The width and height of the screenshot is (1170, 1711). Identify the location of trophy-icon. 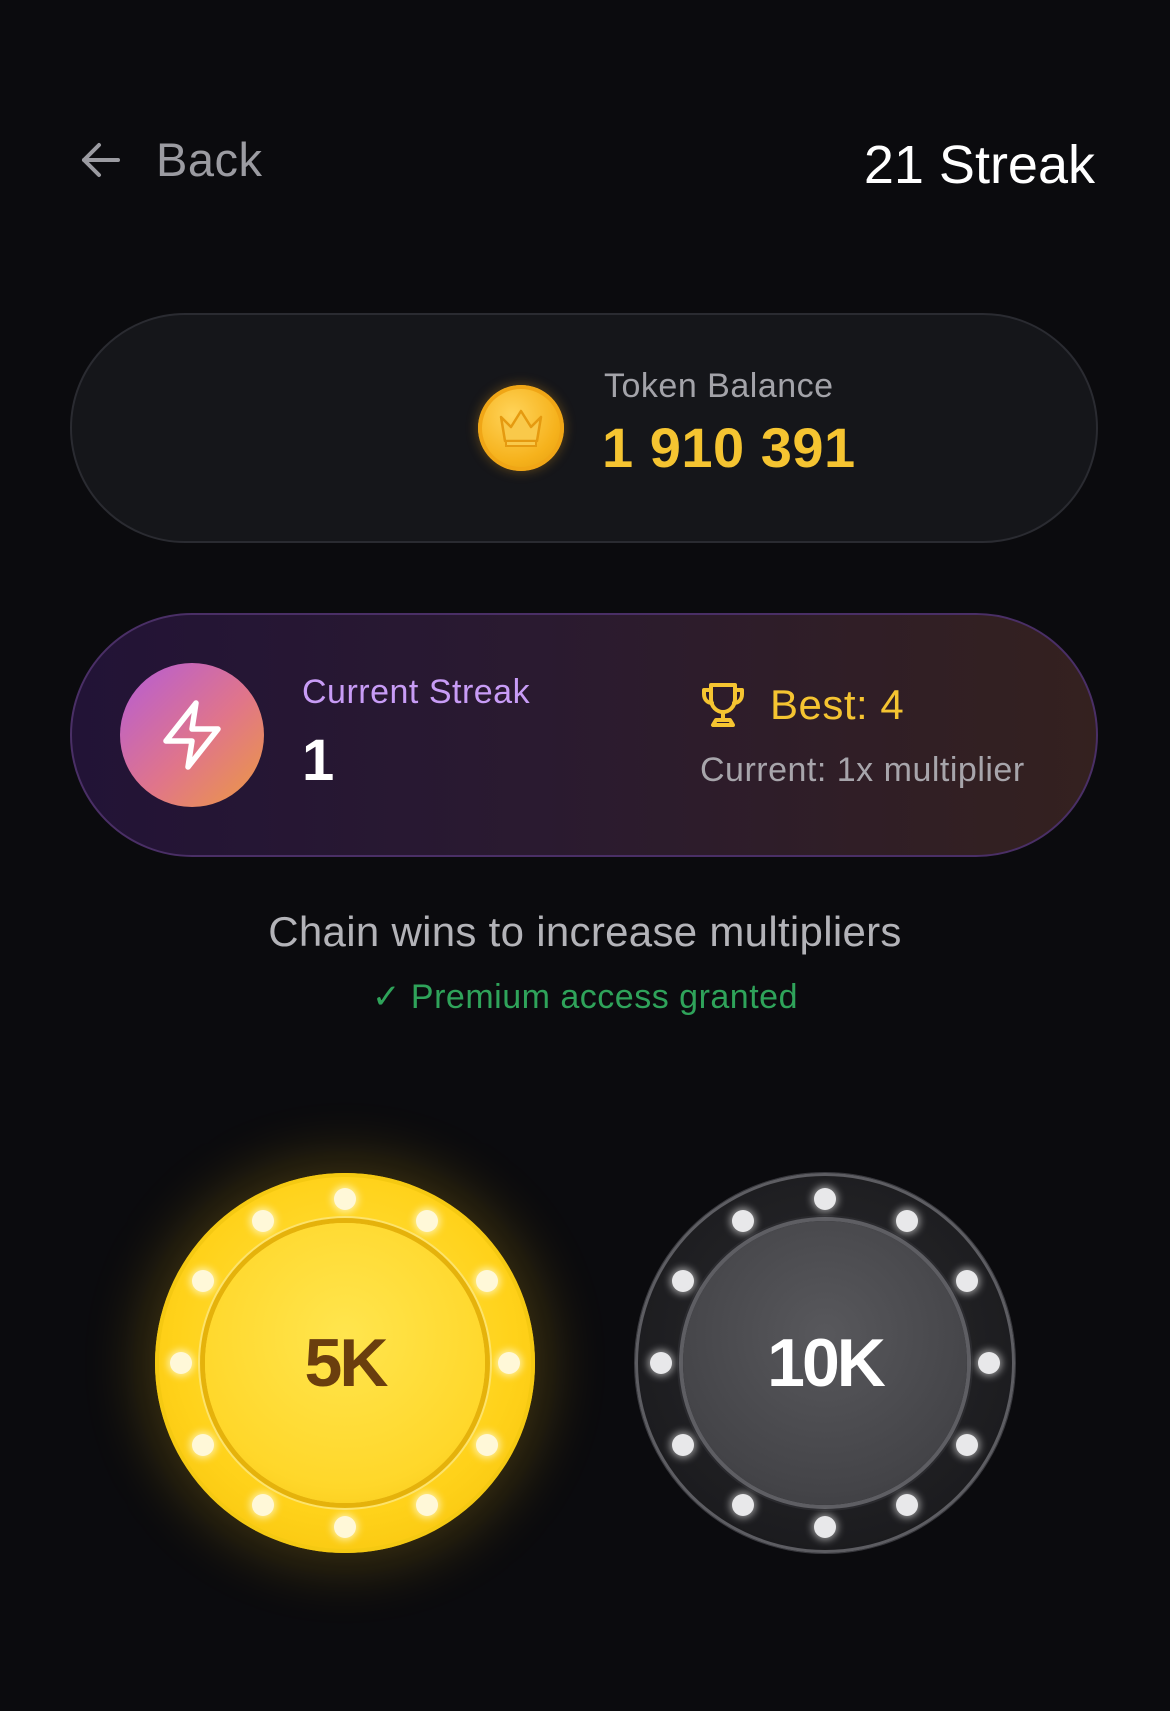
(723, 705).